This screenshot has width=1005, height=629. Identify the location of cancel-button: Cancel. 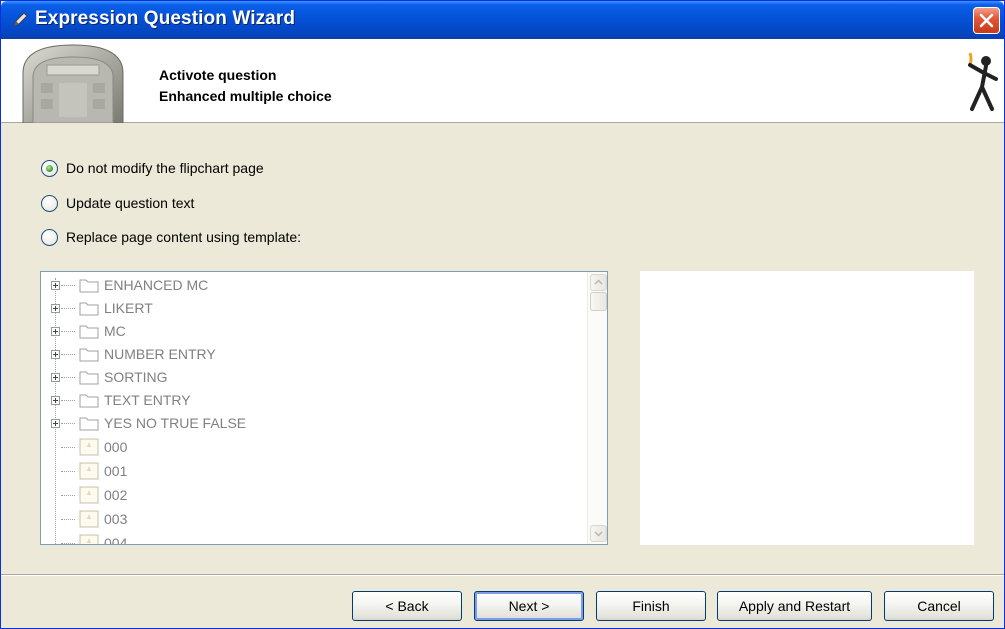
(939, 606).